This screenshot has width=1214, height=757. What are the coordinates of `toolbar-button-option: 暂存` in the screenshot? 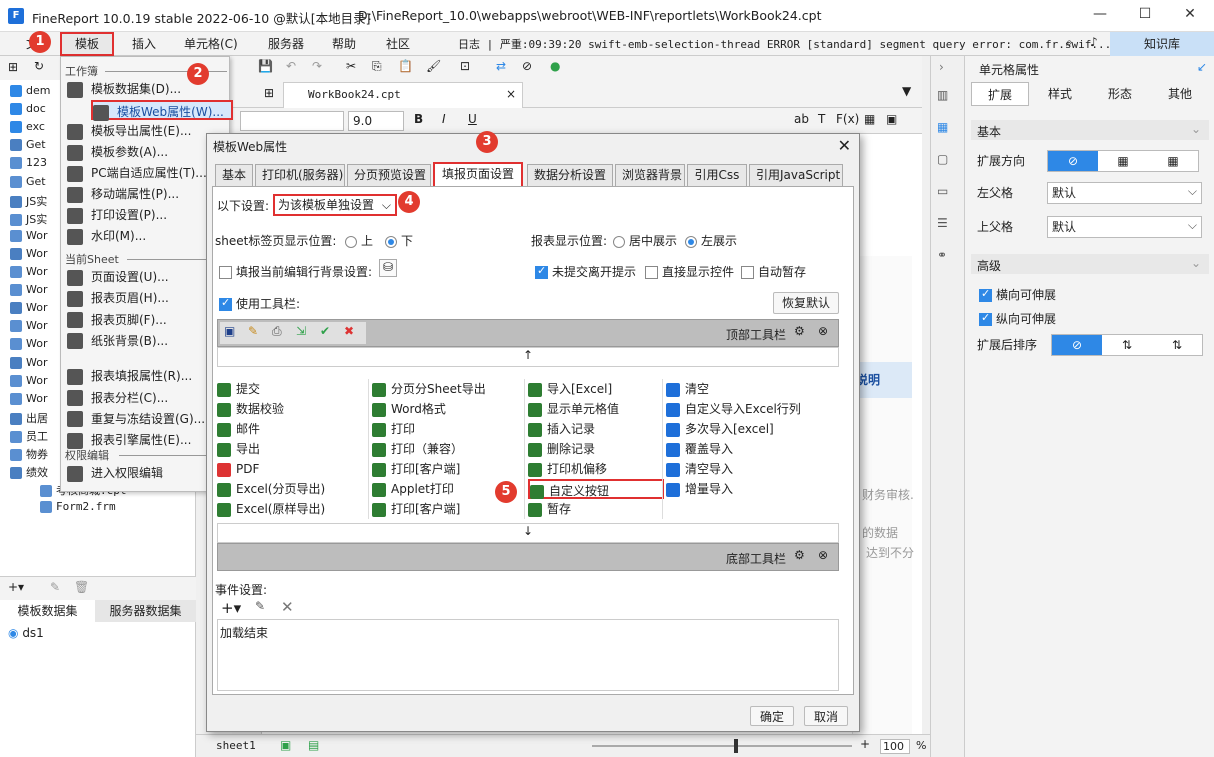 It's located at (596, 509).